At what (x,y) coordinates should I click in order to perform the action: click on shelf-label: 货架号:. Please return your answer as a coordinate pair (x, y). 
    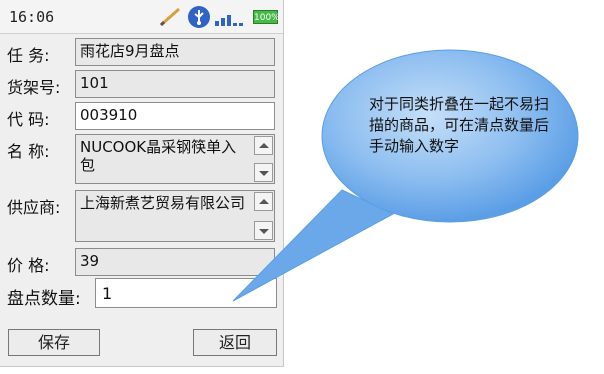
    Looking at the image, I should click on (34, 87).